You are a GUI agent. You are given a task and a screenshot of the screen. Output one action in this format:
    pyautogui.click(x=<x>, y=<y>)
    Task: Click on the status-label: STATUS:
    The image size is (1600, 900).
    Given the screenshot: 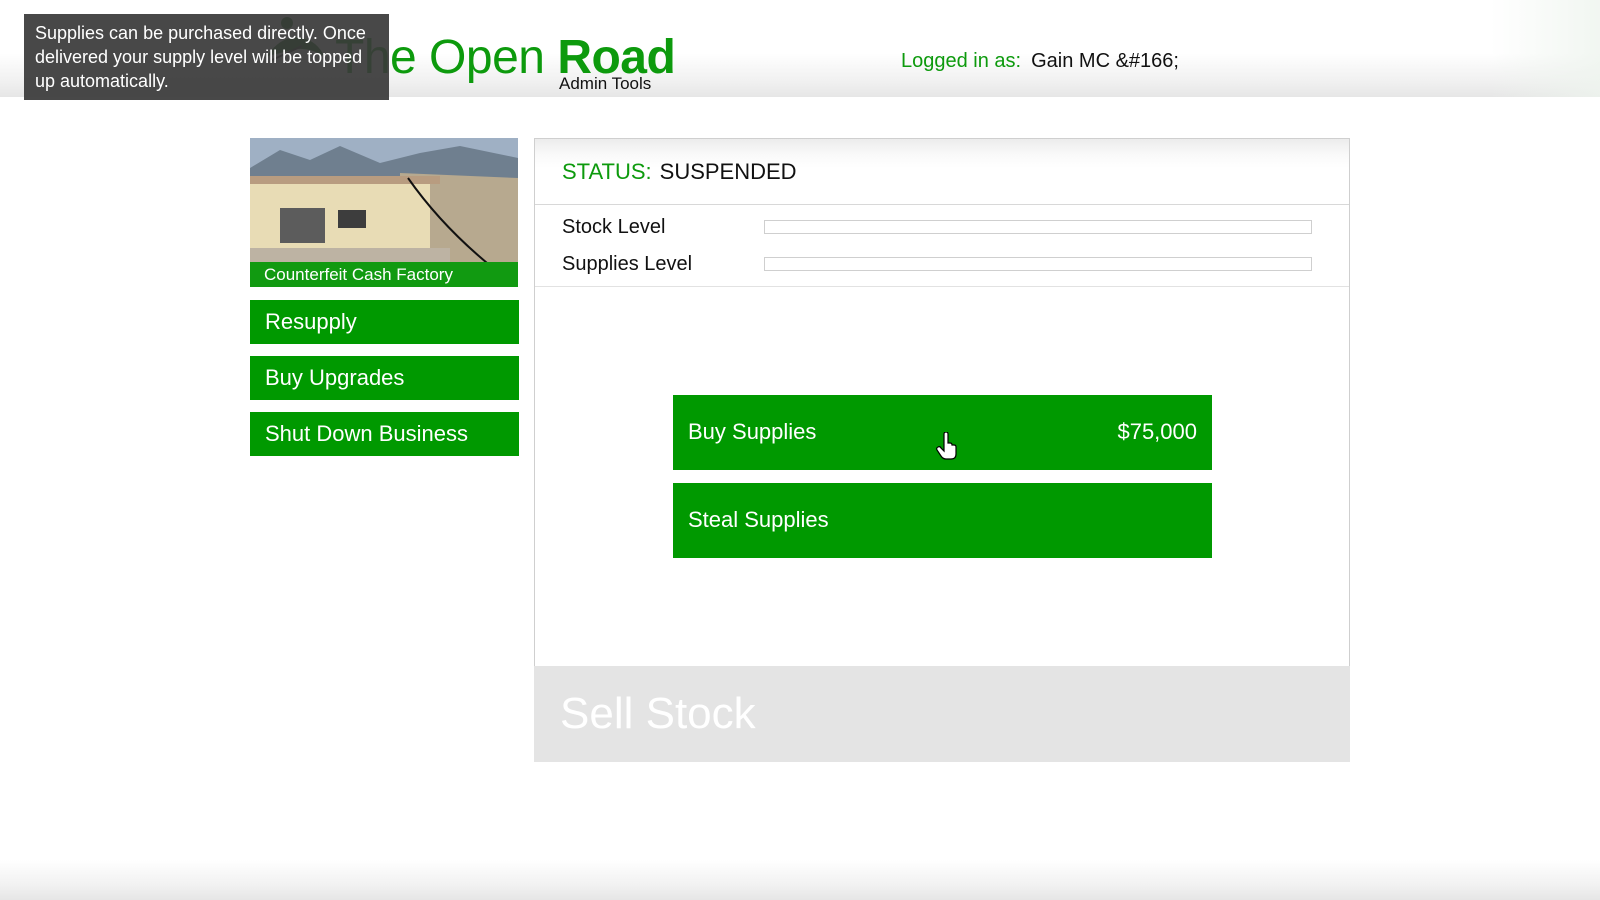 What is the action you would take?
    pyautogui.click(x=607, y=171)
    